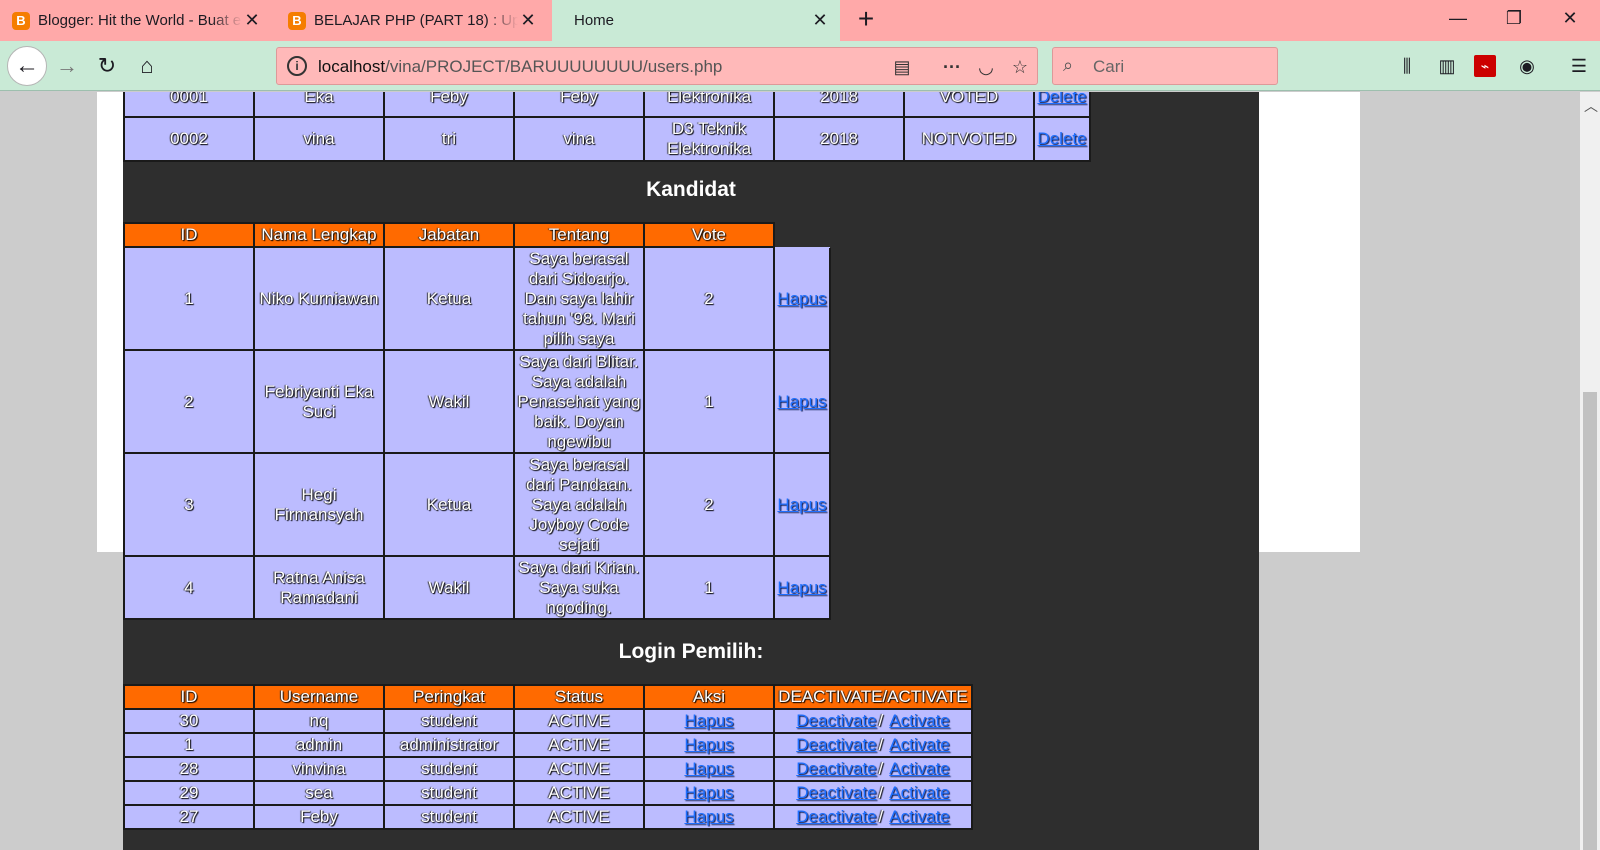  I want to click on info-icon: i, so click(297, 66).